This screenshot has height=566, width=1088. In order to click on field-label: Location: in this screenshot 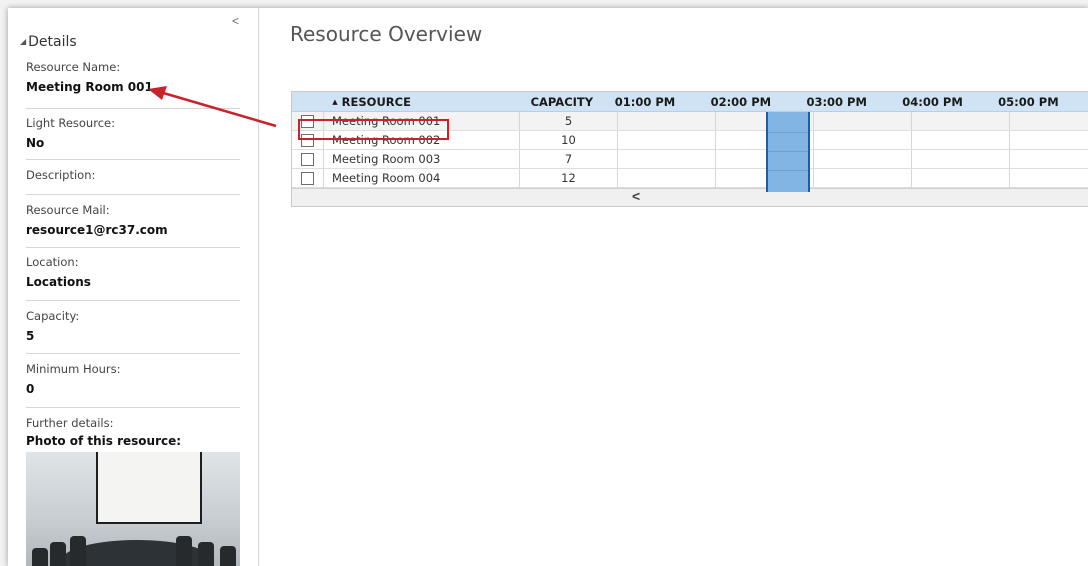, I will do `click(52, 262)`.